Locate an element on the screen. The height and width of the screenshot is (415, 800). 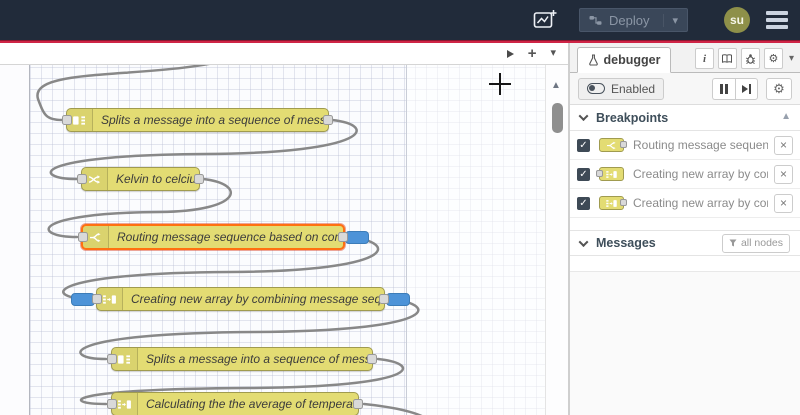
flow-node-change-1: Kelvin to celcius is located at coordinates (140, 179).